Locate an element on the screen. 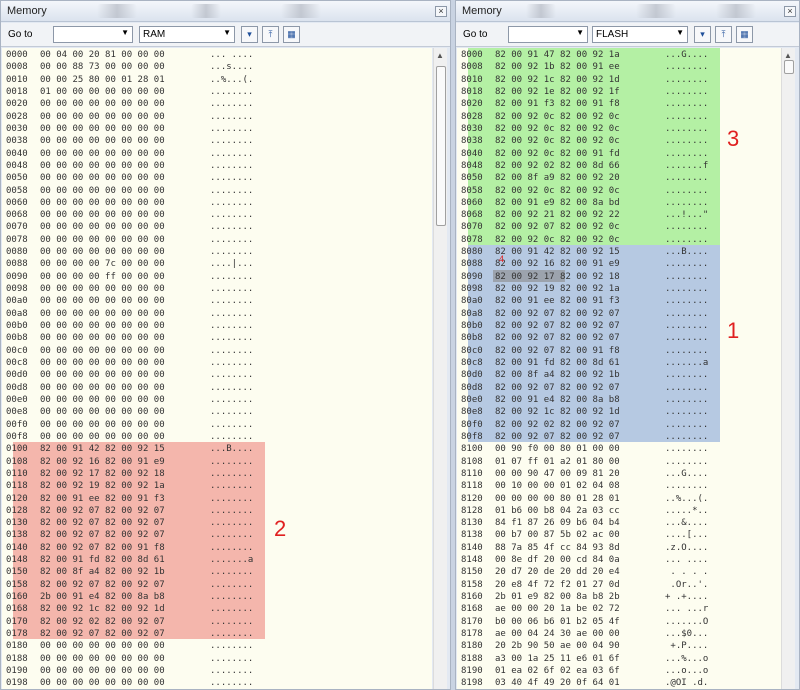  row-hex-bytes: 82 00 92 19 82 00 92 1a is located at coordinates (557, 289).